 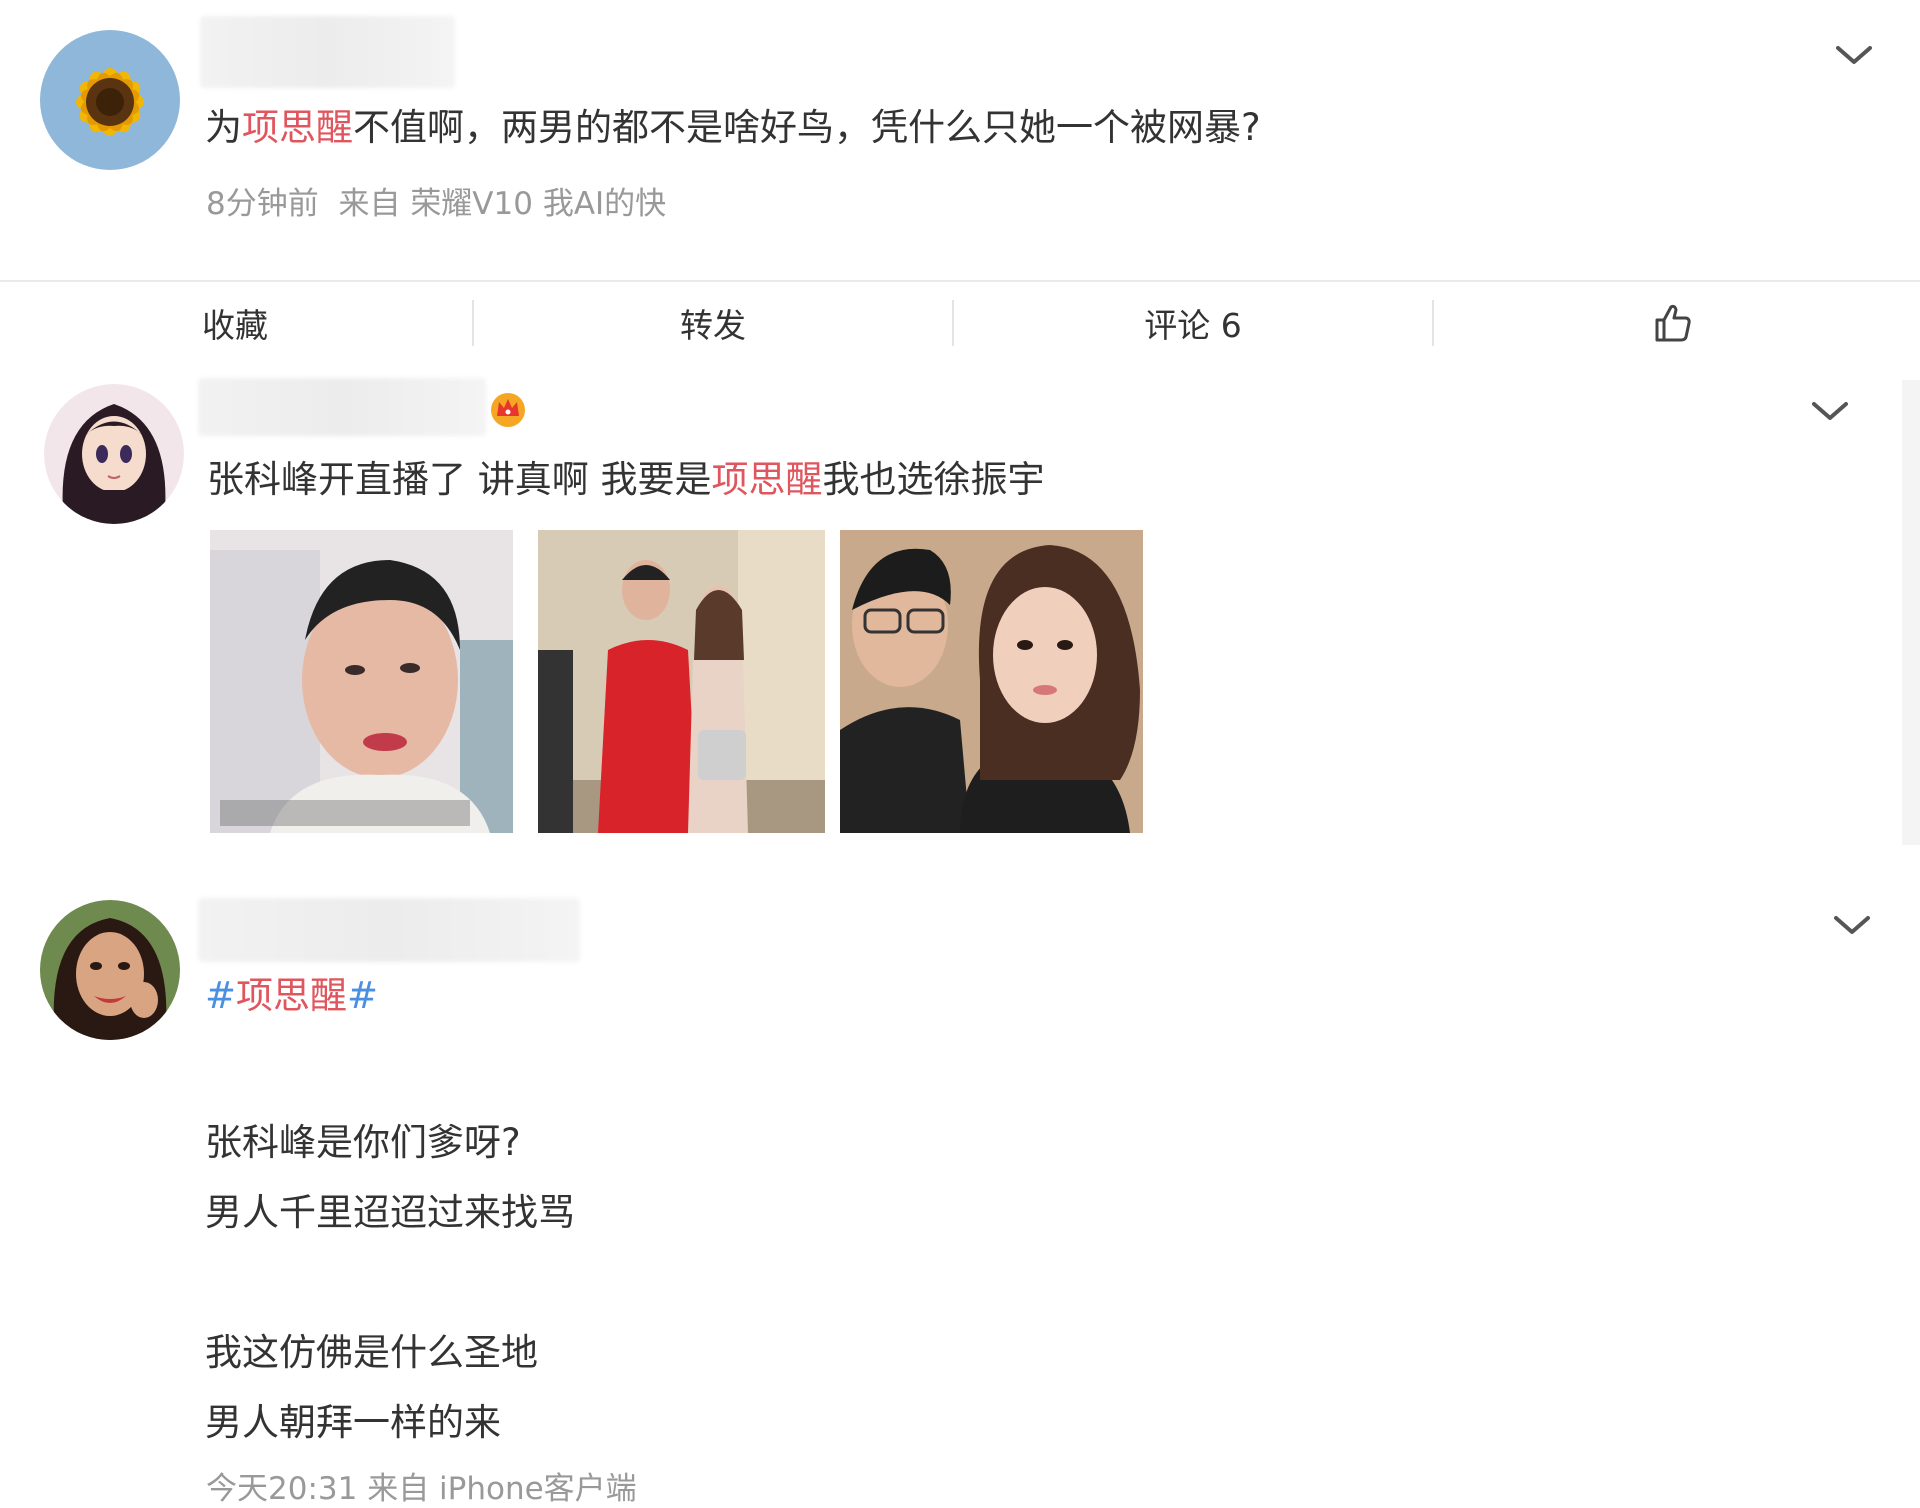 What do you see at coordinates (807, 127) in the screenshot?
I see `text-segment: 不值啊，两男的都不是啥好鸟，凭什么只她一个被网暴?` at bounding box center [807, 127].